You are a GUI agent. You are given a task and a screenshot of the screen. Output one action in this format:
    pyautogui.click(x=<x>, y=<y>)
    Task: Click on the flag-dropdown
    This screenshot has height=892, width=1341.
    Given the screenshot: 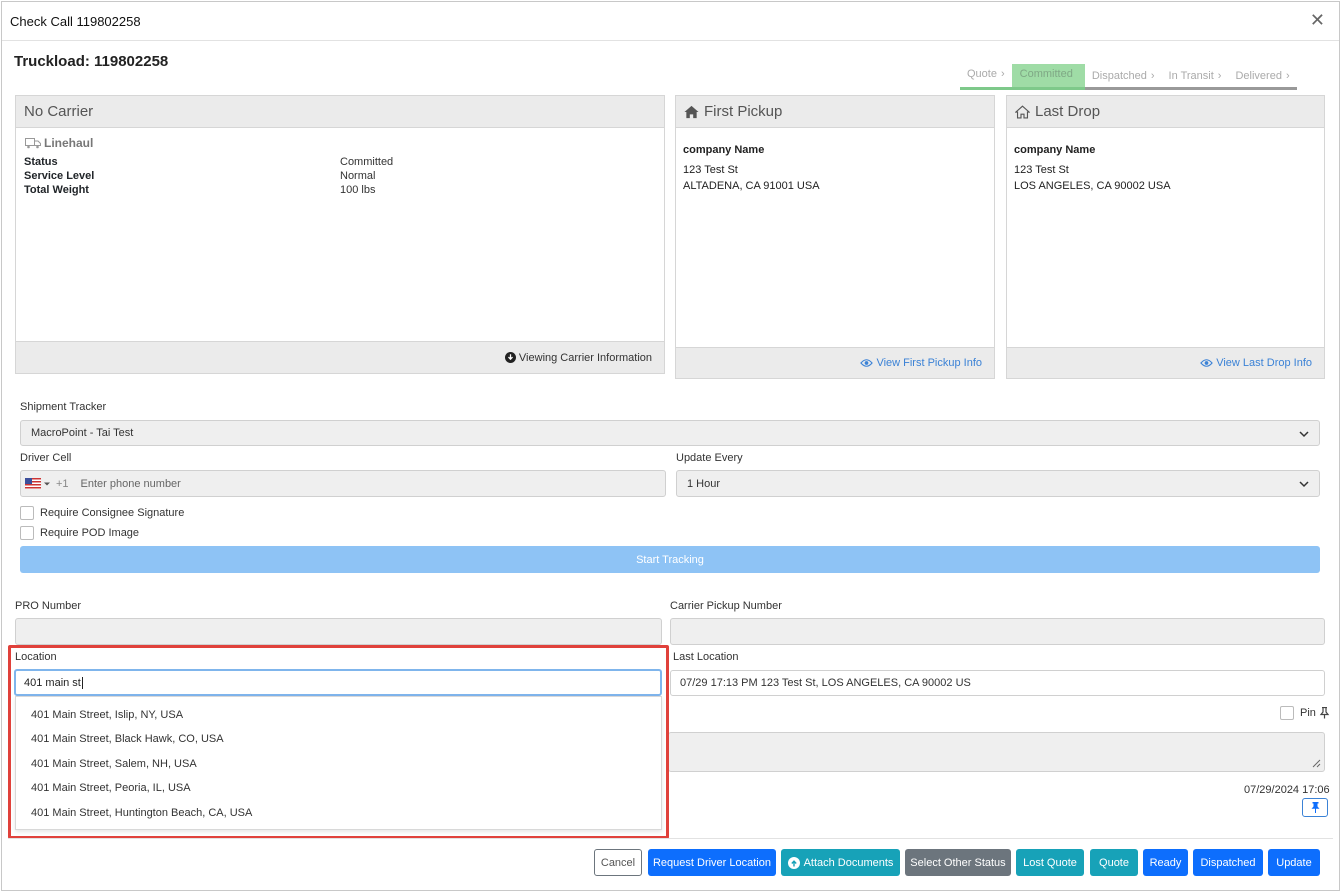 What is the action you would take?
    pyautogui.click(x=38, y=483)
    